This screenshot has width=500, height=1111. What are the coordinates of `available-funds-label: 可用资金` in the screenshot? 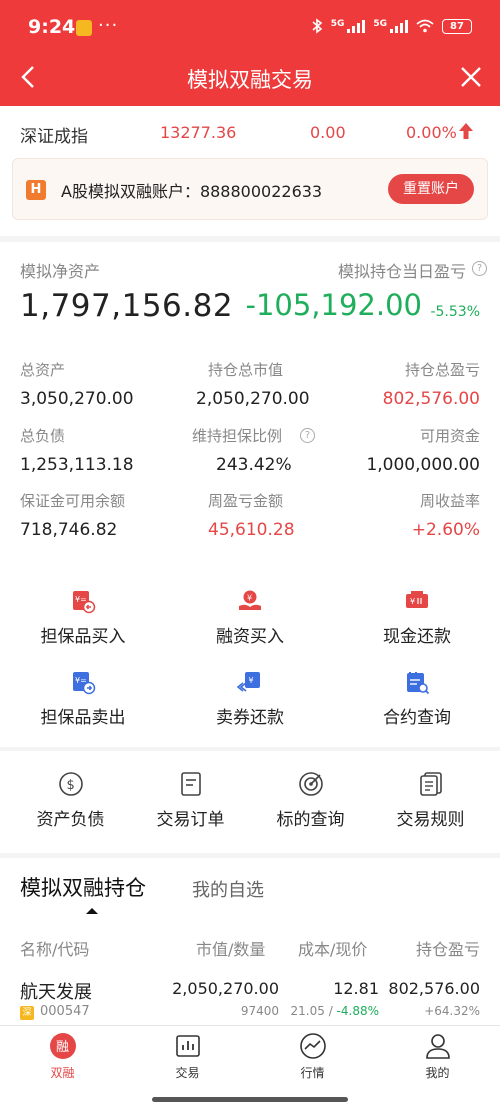 It's located at (449, 436).